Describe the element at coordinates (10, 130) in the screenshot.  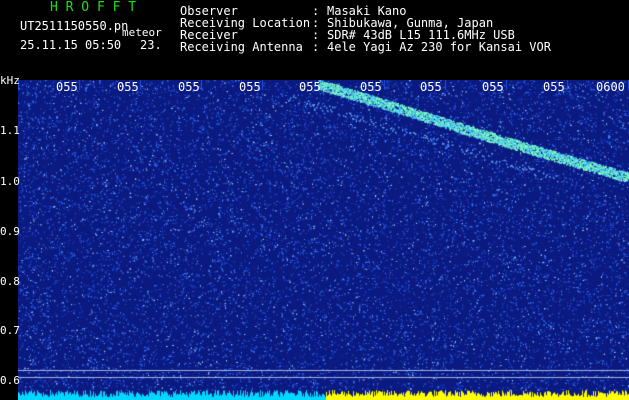
I see `y-tick-label: 1.1` at that location.